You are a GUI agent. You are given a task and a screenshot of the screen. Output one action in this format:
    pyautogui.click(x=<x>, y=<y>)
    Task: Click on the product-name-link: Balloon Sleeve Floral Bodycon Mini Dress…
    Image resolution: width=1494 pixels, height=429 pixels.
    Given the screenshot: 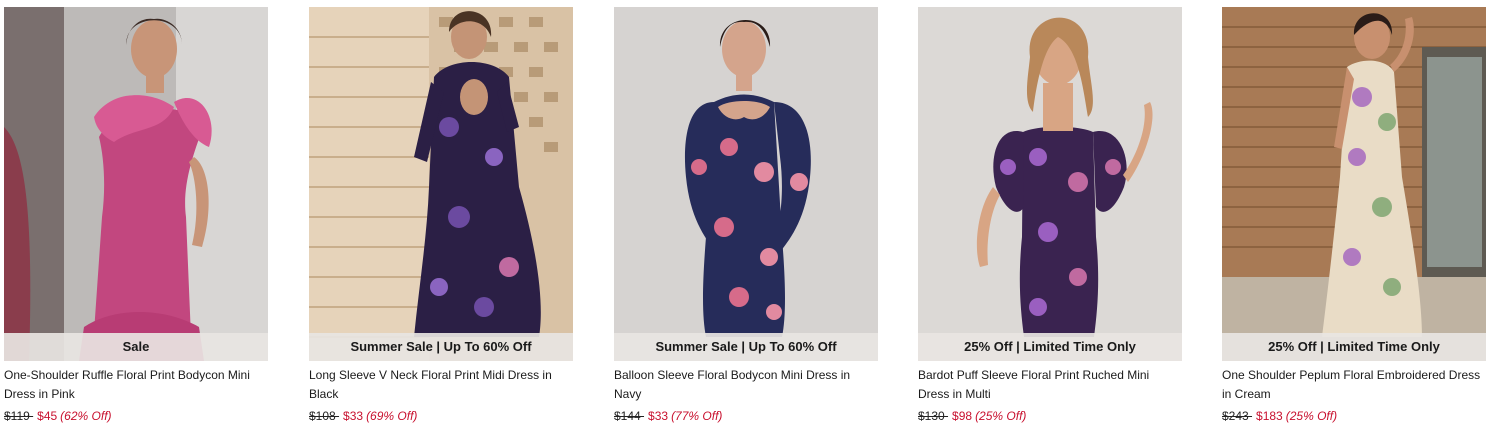 What is the action you would take?
    pyautogui.click(x=746, y=385)
    